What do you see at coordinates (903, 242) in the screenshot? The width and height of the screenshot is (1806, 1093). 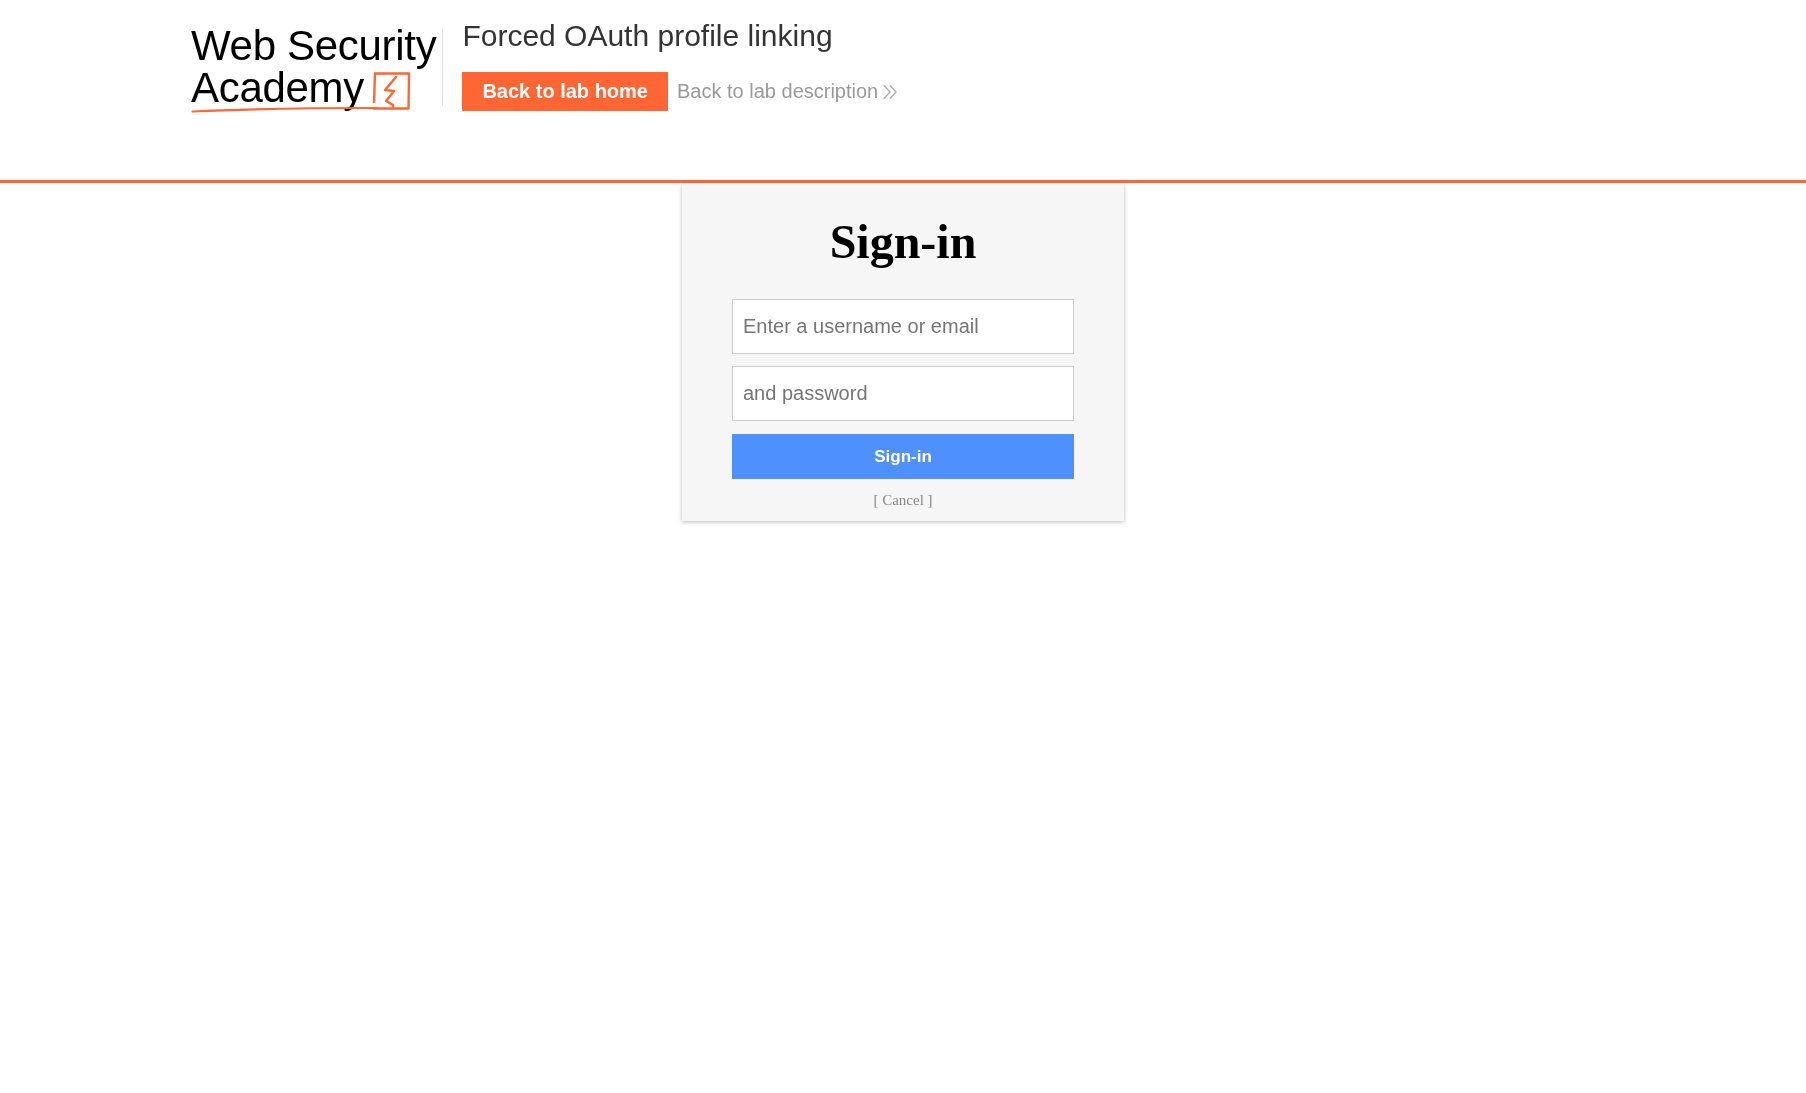 I see `sign-in-heading: Sign-in` at bounding box center [903, 242].